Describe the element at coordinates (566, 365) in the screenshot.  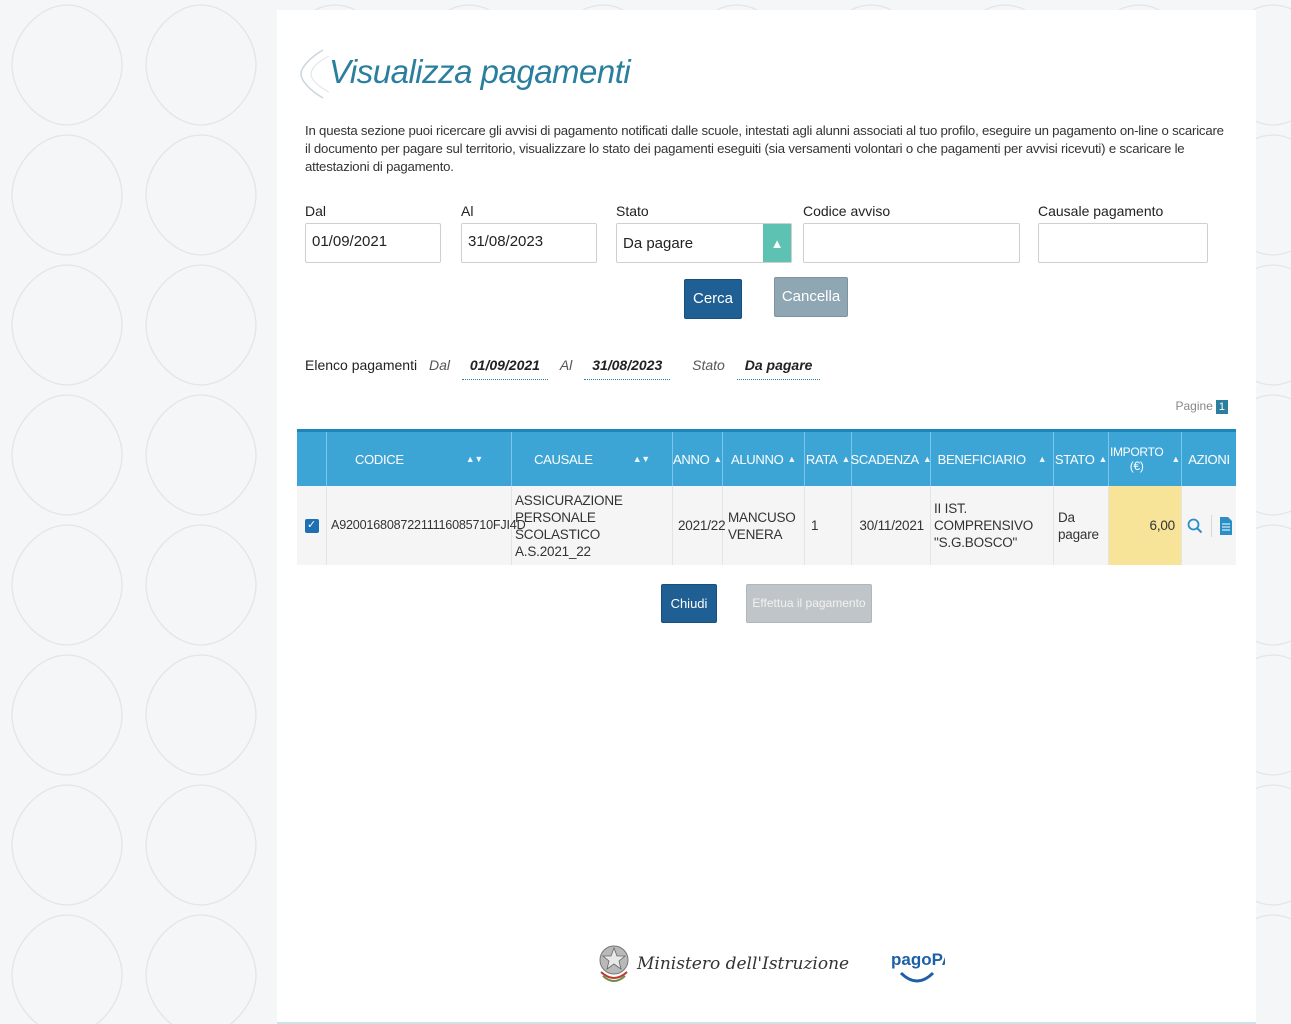
I see `summary-al-label: Al` at that location.